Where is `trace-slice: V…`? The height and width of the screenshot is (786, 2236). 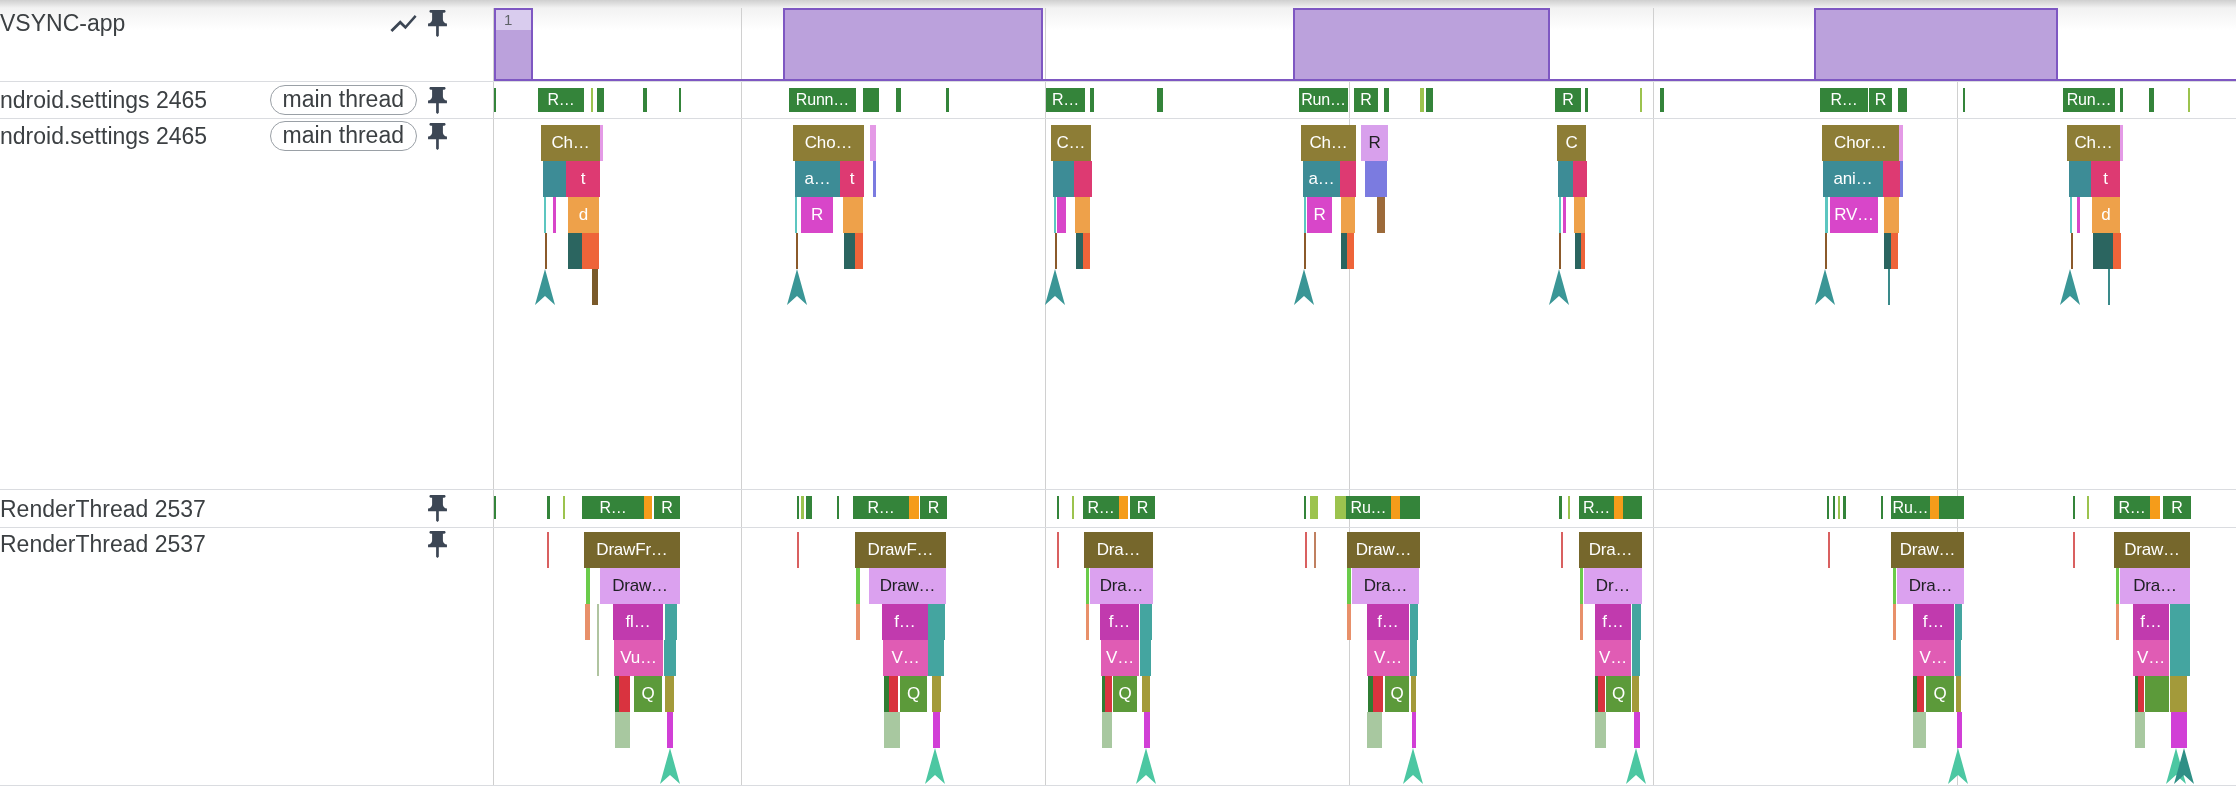
trace-slice: V… is located at coordinates (905, 658).